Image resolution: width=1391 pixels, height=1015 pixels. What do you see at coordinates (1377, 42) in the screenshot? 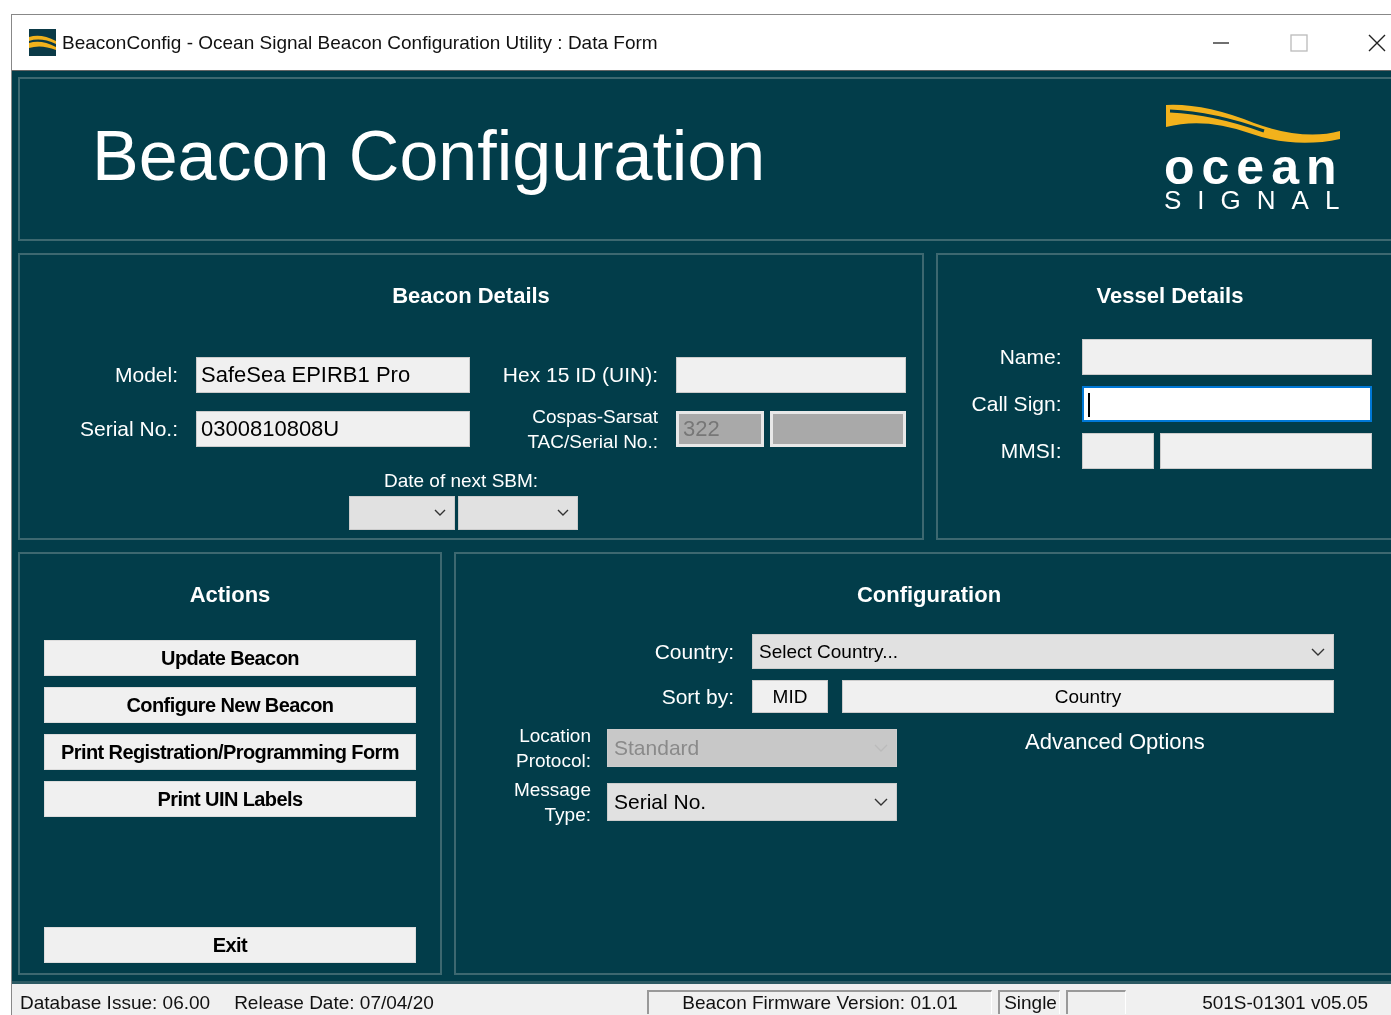
I see `close-icon` at bounding box center [1377, 42].